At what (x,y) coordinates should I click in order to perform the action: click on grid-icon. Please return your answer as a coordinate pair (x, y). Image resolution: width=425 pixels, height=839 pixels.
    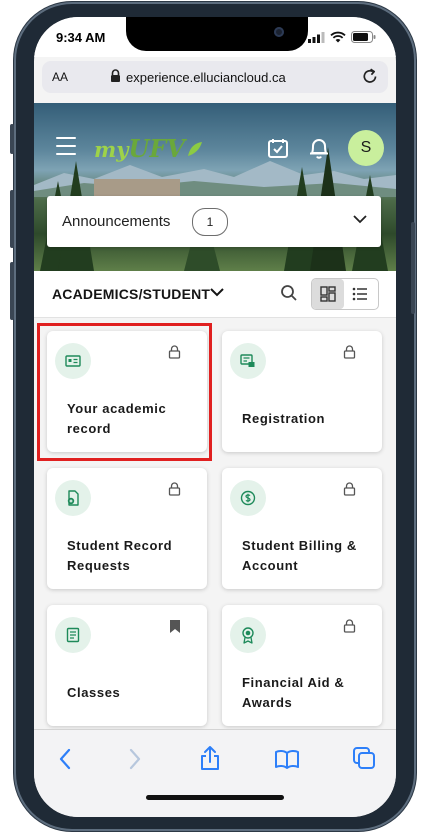
    Looking at the image, I should click on (328, 294).